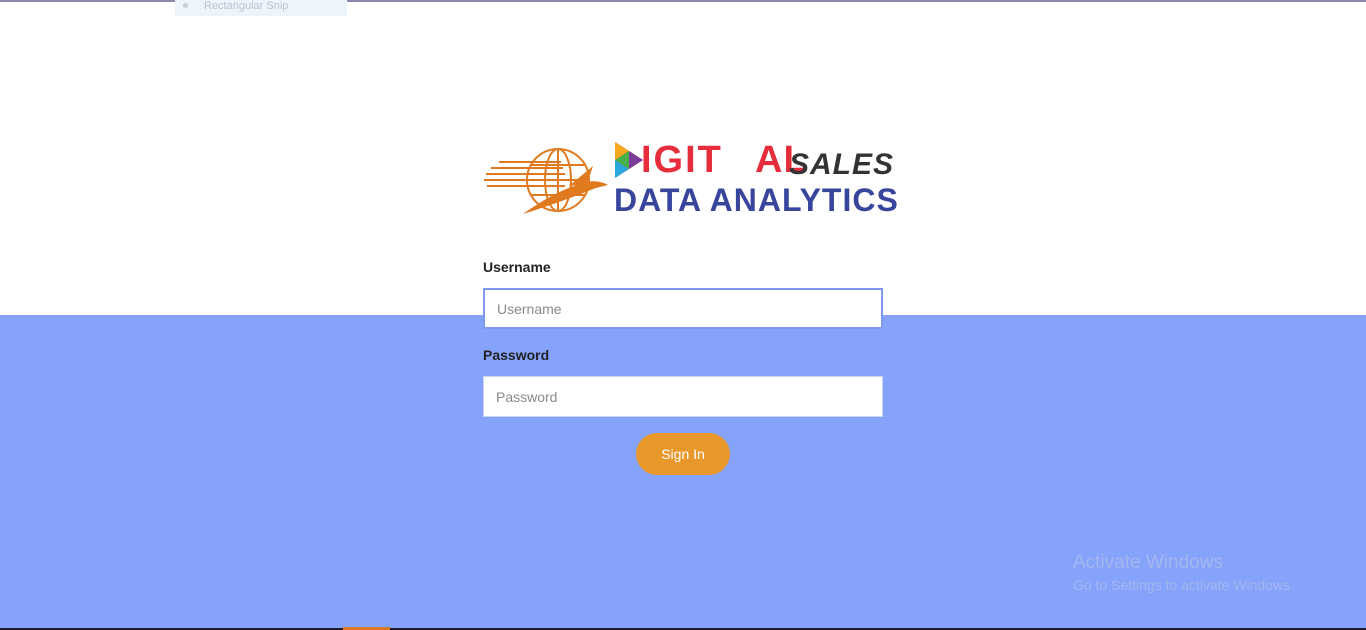 The height and width of the screenshot is (630, 1366). What do you see at coordinates (683, 454) in the screenshot?
I see `sign-in-button: Sign In` at bounding box center [683, 454].